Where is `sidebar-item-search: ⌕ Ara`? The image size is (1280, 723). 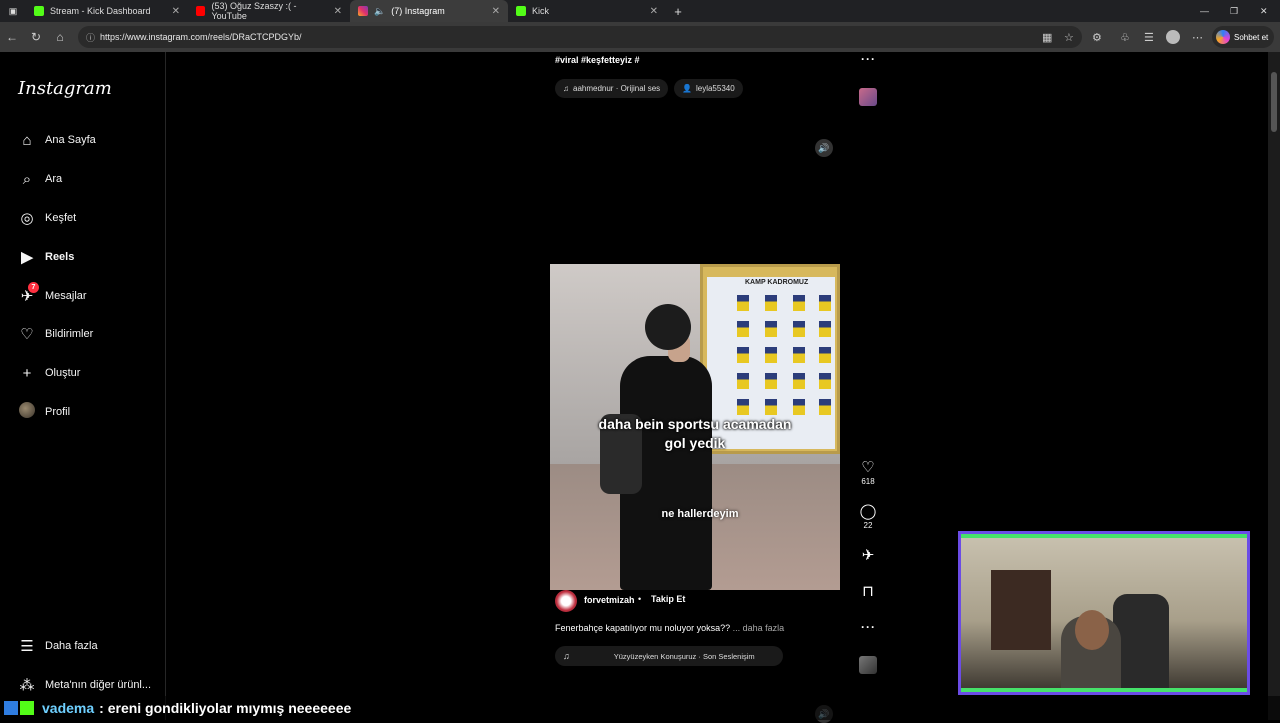 sidebar-item-search: ⌕ Ara is located at coordinates (83, 179).